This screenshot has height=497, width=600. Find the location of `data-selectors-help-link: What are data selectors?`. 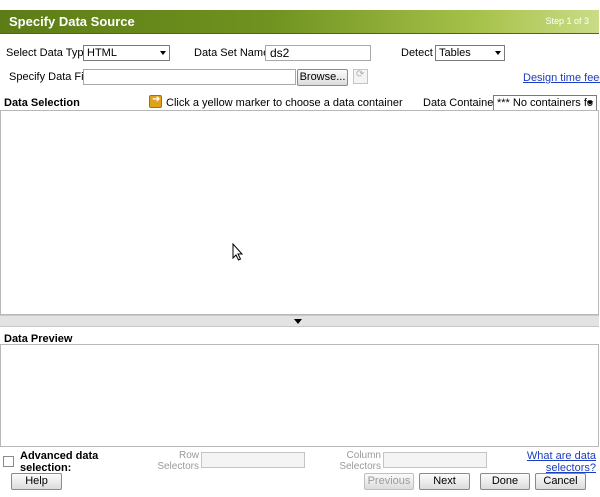

data-selectors-help-link: What are data selectors? is located at coordinates (558, 462).